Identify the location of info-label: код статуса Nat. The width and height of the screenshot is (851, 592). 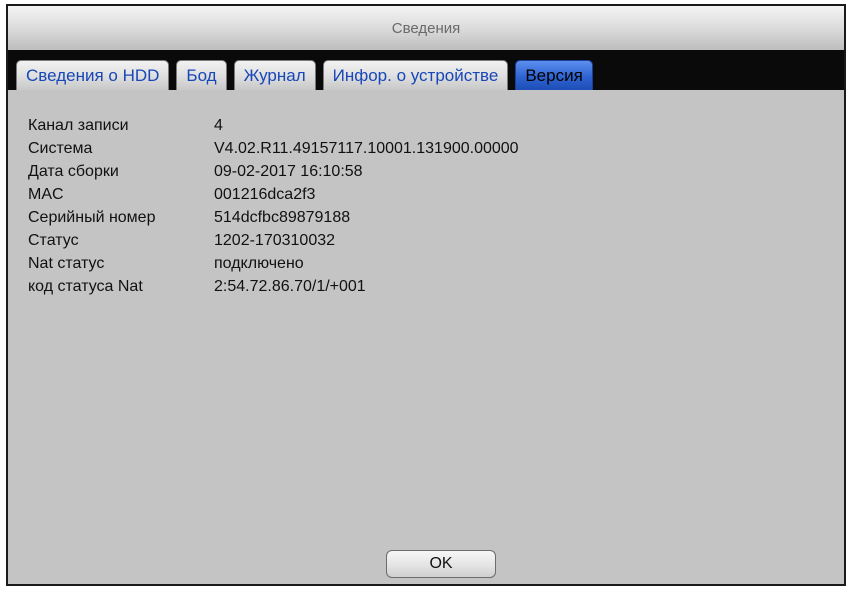
(85, 286).